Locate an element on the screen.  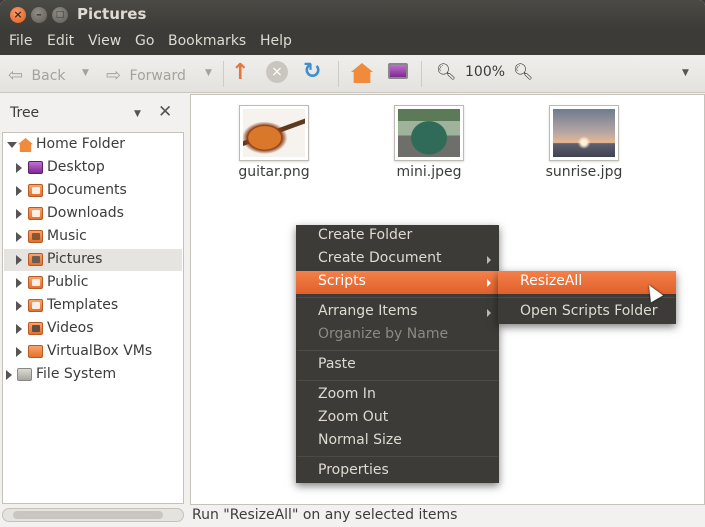
menu-file: File is located at coordinates (20, 41).